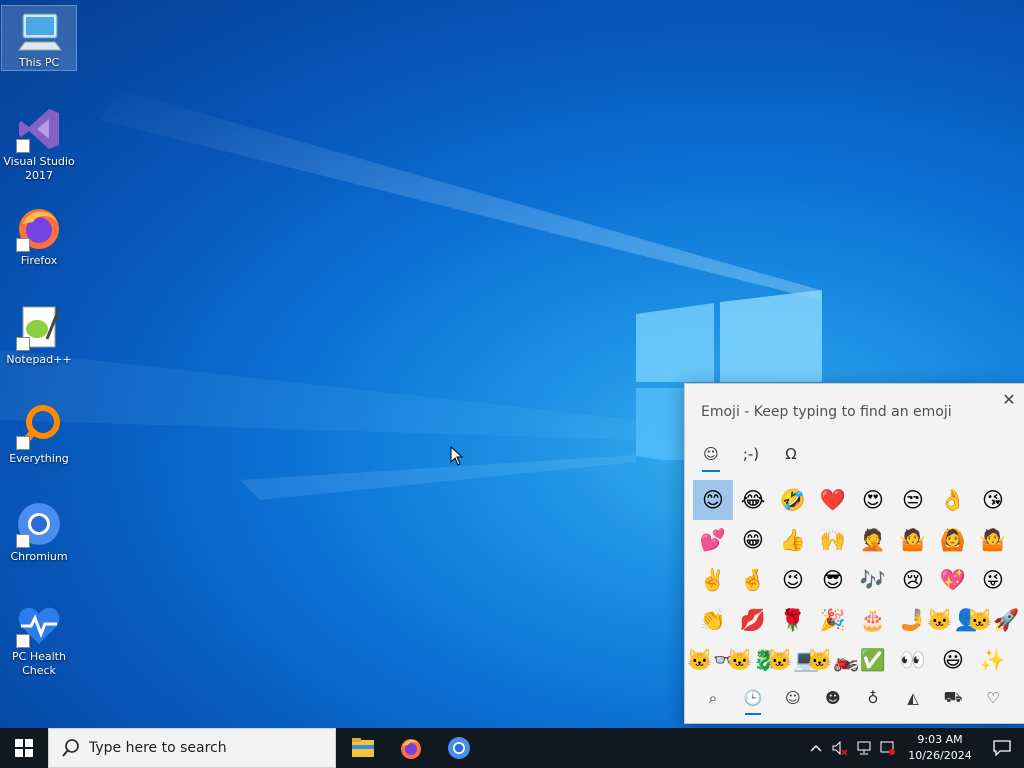 The width and height of the screenshot is (1024, 768). Describe the element at coordinates (873, 660) in the screenshot. I see `emoji-cell: ✅` at that location.